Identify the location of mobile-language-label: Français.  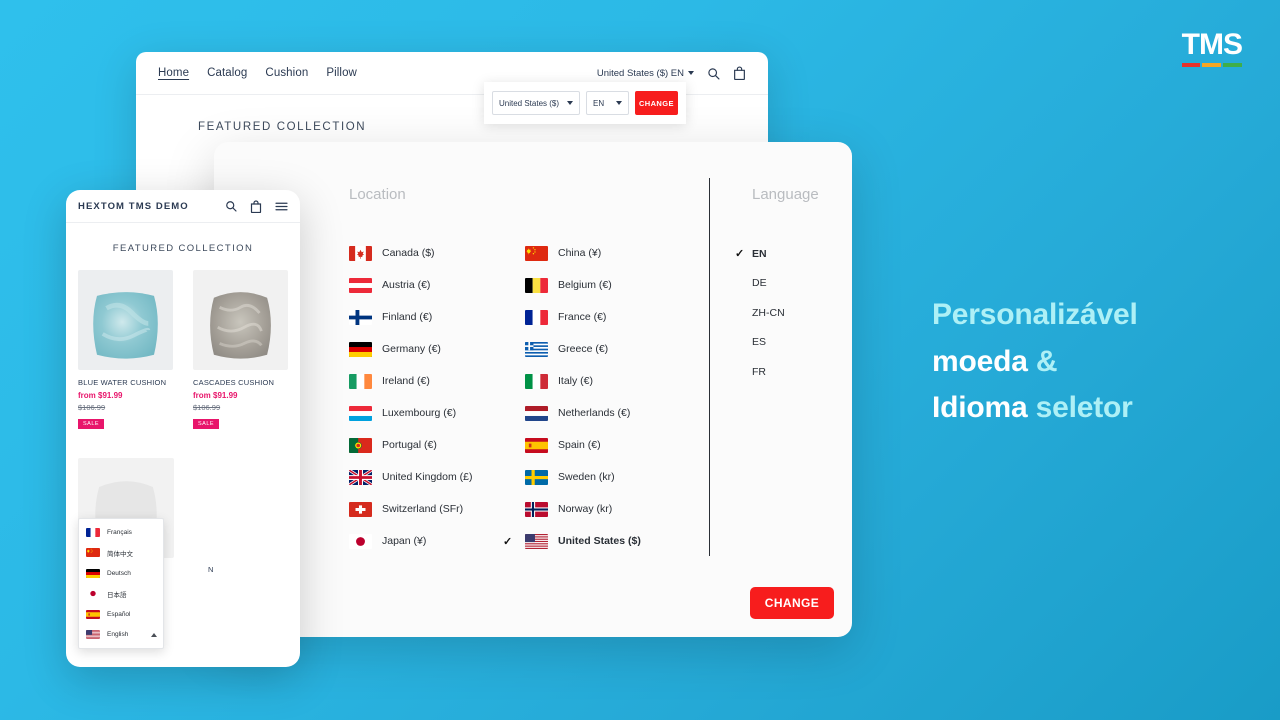
(119, 532).